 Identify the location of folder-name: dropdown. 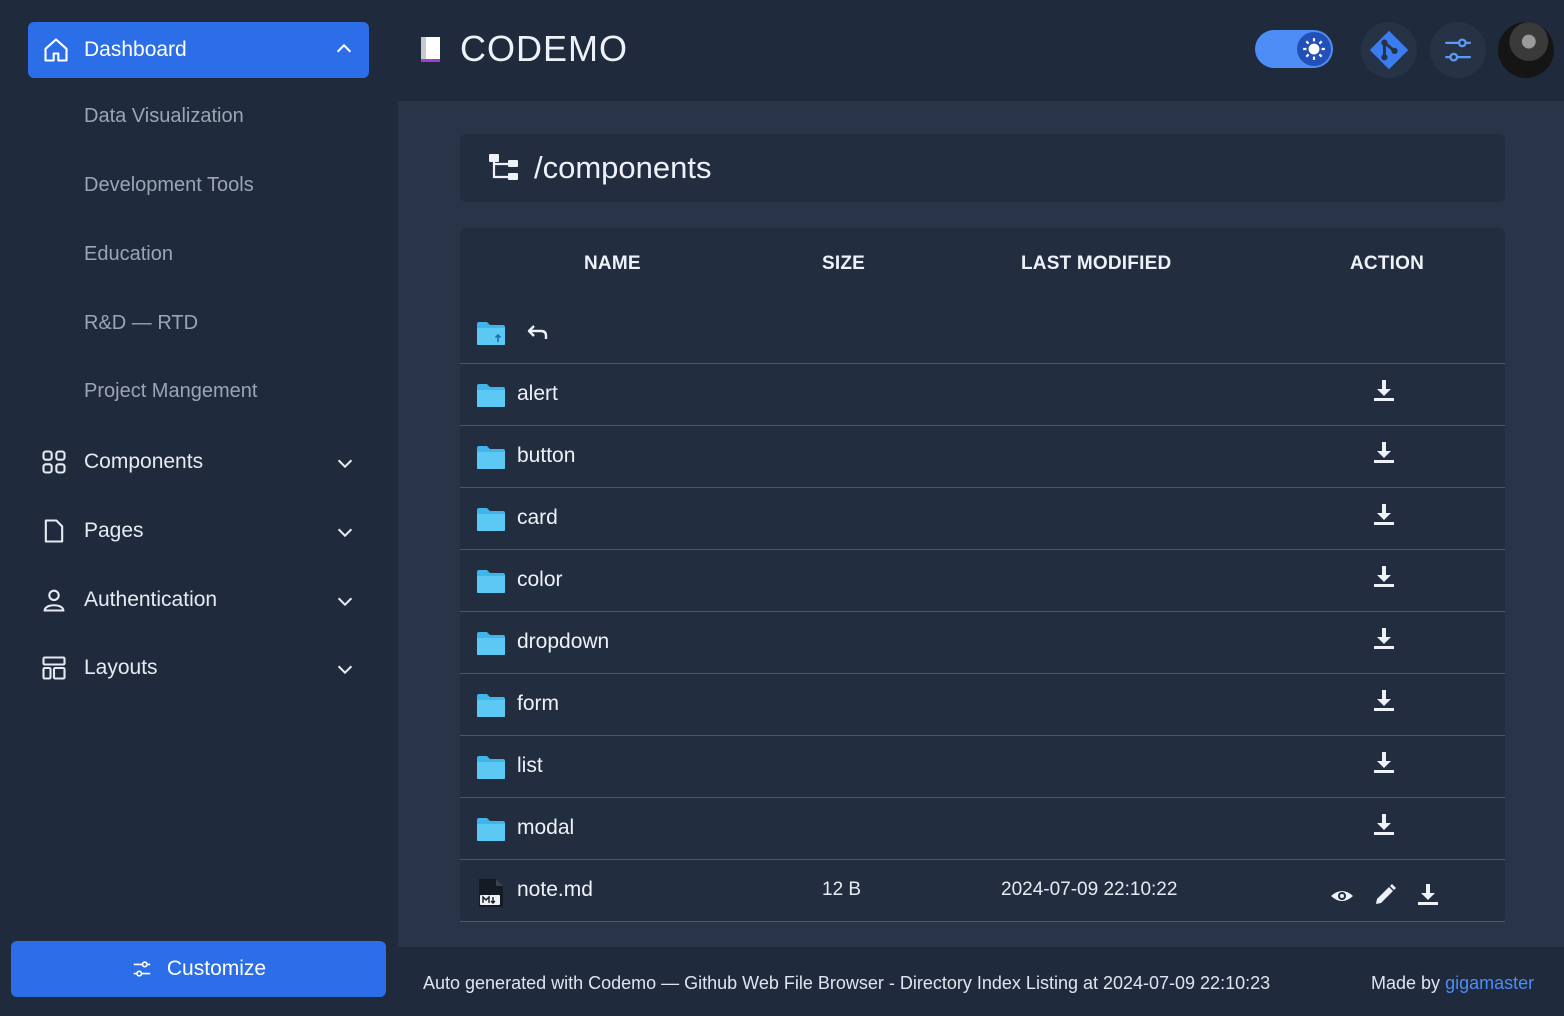
(563, 642).